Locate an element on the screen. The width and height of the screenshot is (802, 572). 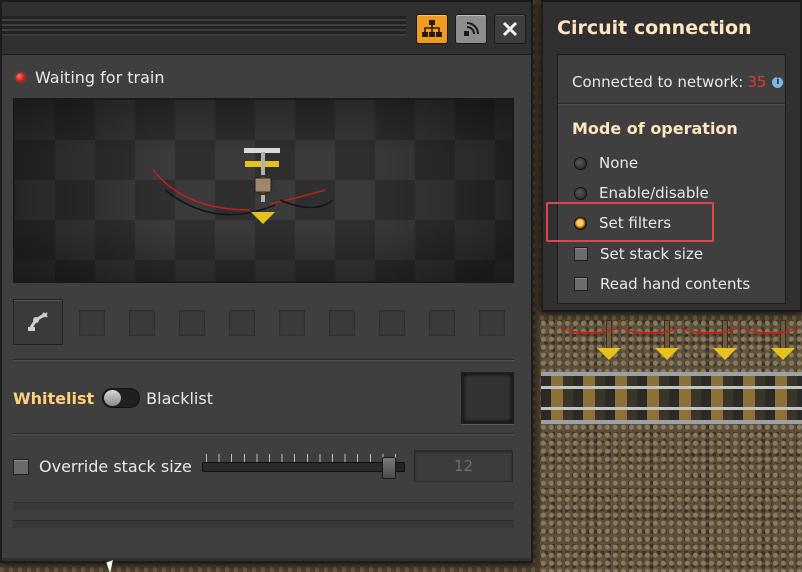
option-label: None is located at coordinates (618, 163).